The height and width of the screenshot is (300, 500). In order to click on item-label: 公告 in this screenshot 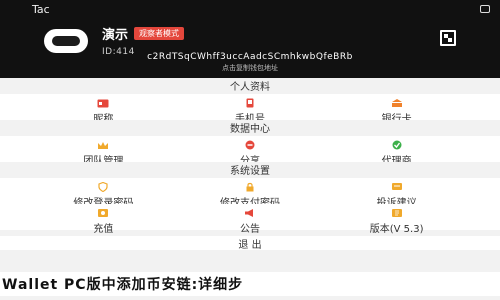, I will do `click(249, 229)`.